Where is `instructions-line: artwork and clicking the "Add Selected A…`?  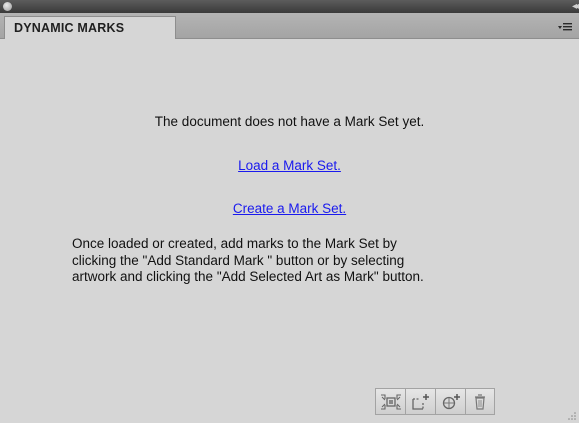
instructions-line: artwork and clicking the "Add Selected A… is located at coordinates (248, 276).